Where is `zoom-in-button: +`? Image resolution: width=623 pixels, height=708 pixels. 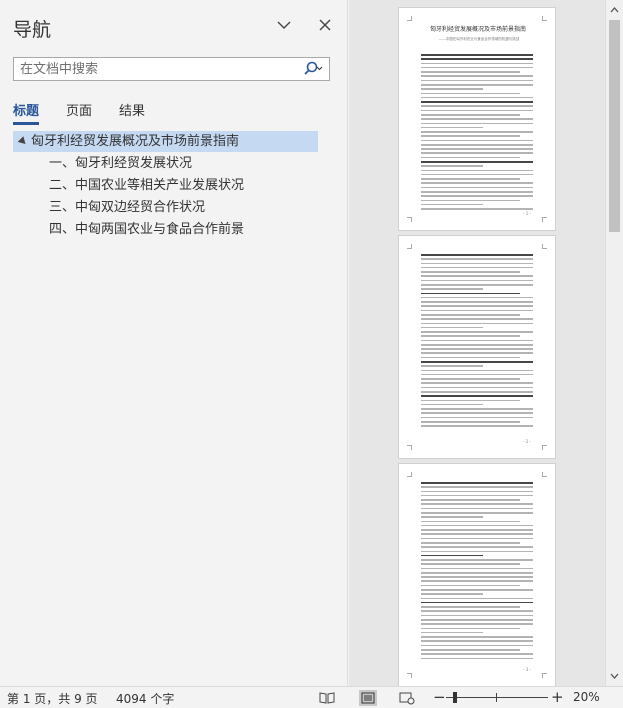 zoom-in-button: + is located at coordinates (557, 697).